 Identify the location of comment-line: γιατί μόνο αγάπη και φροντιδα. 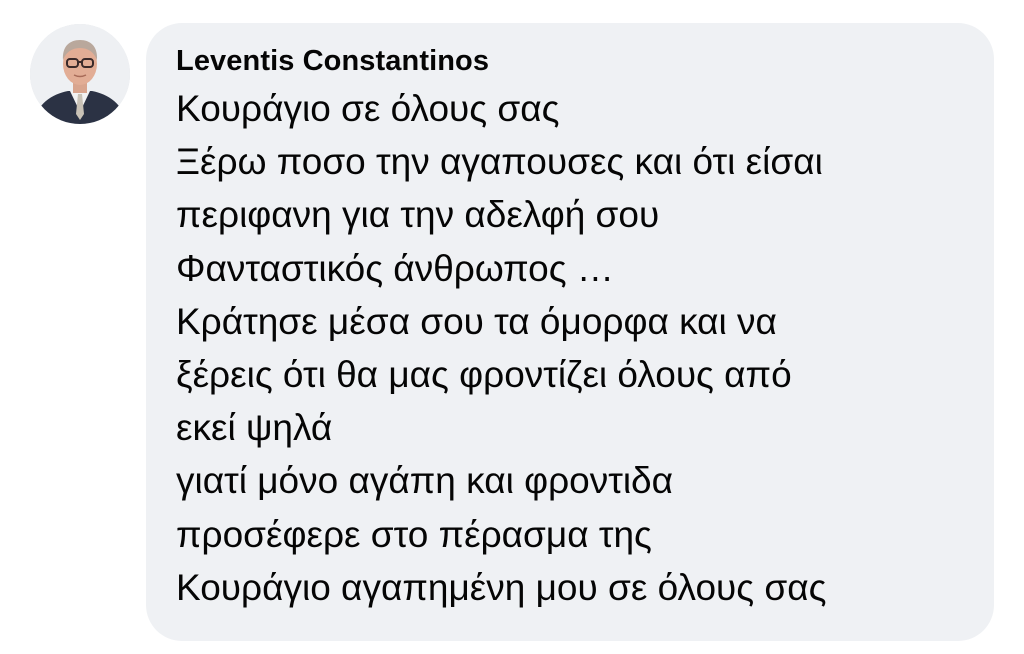
(425, 481).